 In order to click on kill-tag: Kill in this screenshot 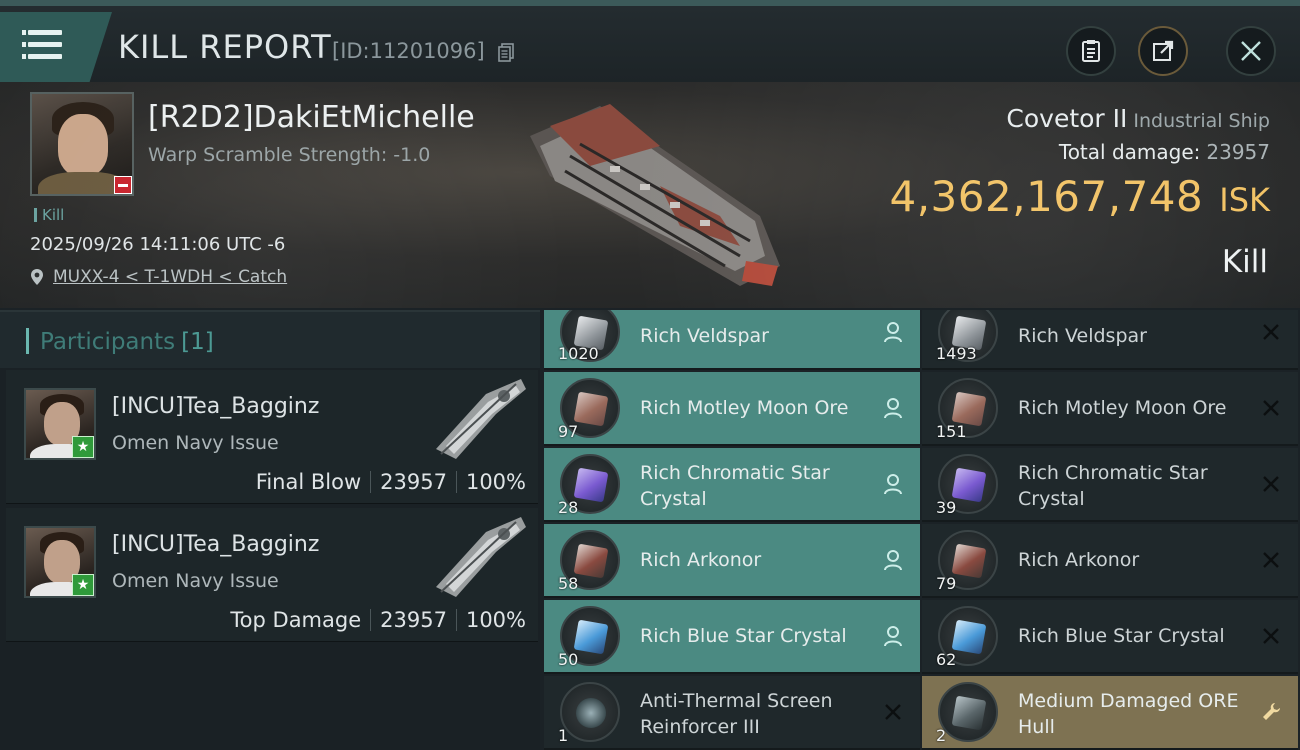, I will do `click(49, 215)`.